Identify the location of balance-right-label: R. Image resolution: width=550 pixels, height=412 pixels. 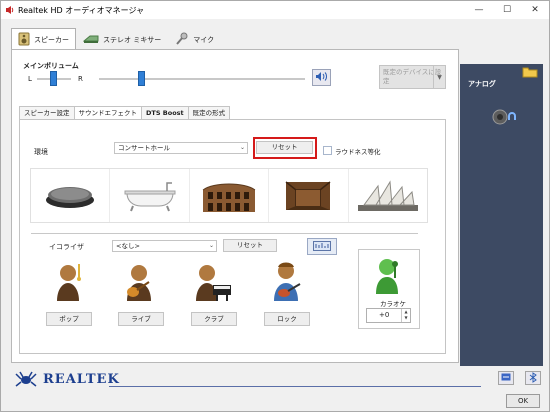
(80, 79).